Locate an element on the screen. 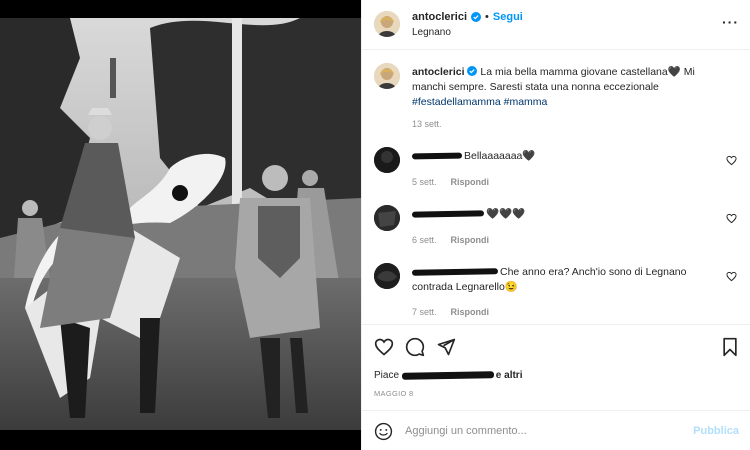  comment-time: 5 sett. is located at coordinates (424, 182).